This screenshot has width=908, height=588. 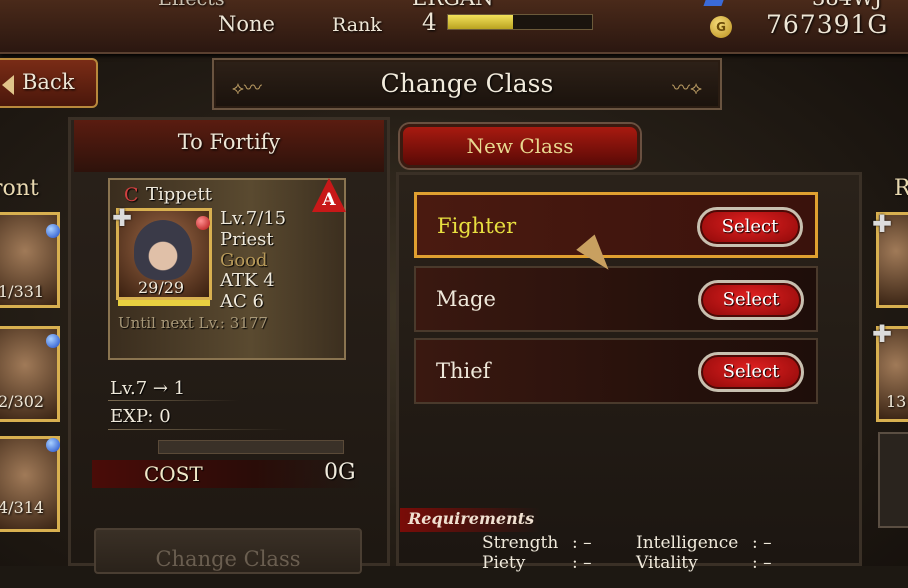 What do you see at coordinates (896, 401) in the screenshot?
I see `roster-hp: 13` at bounding box center [896, 401].